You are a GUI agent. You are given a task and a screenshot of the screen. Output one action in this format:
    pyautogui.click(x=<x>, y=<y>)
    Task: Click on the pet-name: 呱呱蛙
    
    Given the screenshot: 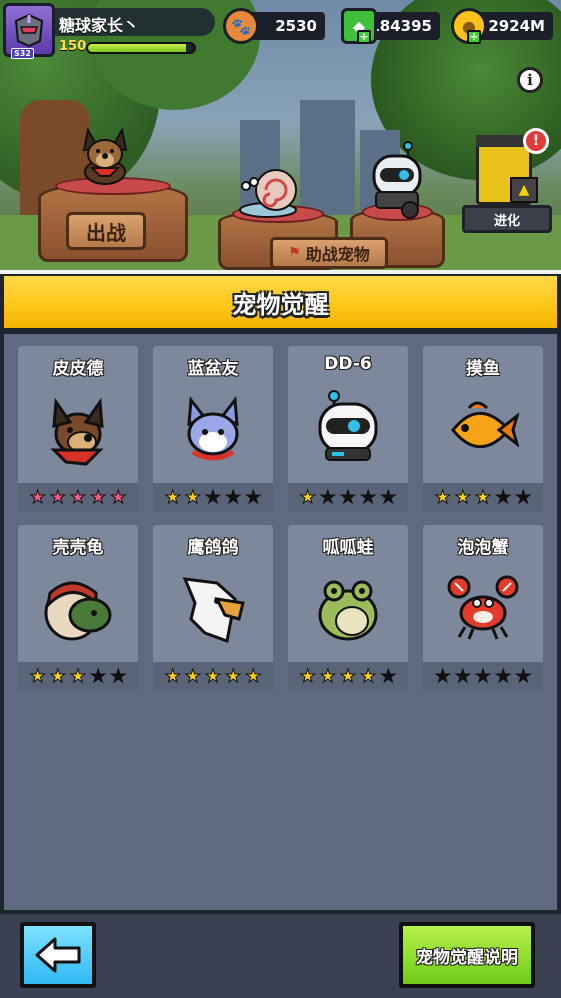 What is the action you would take?
    pyautogui.click(x=348, y=548)
    